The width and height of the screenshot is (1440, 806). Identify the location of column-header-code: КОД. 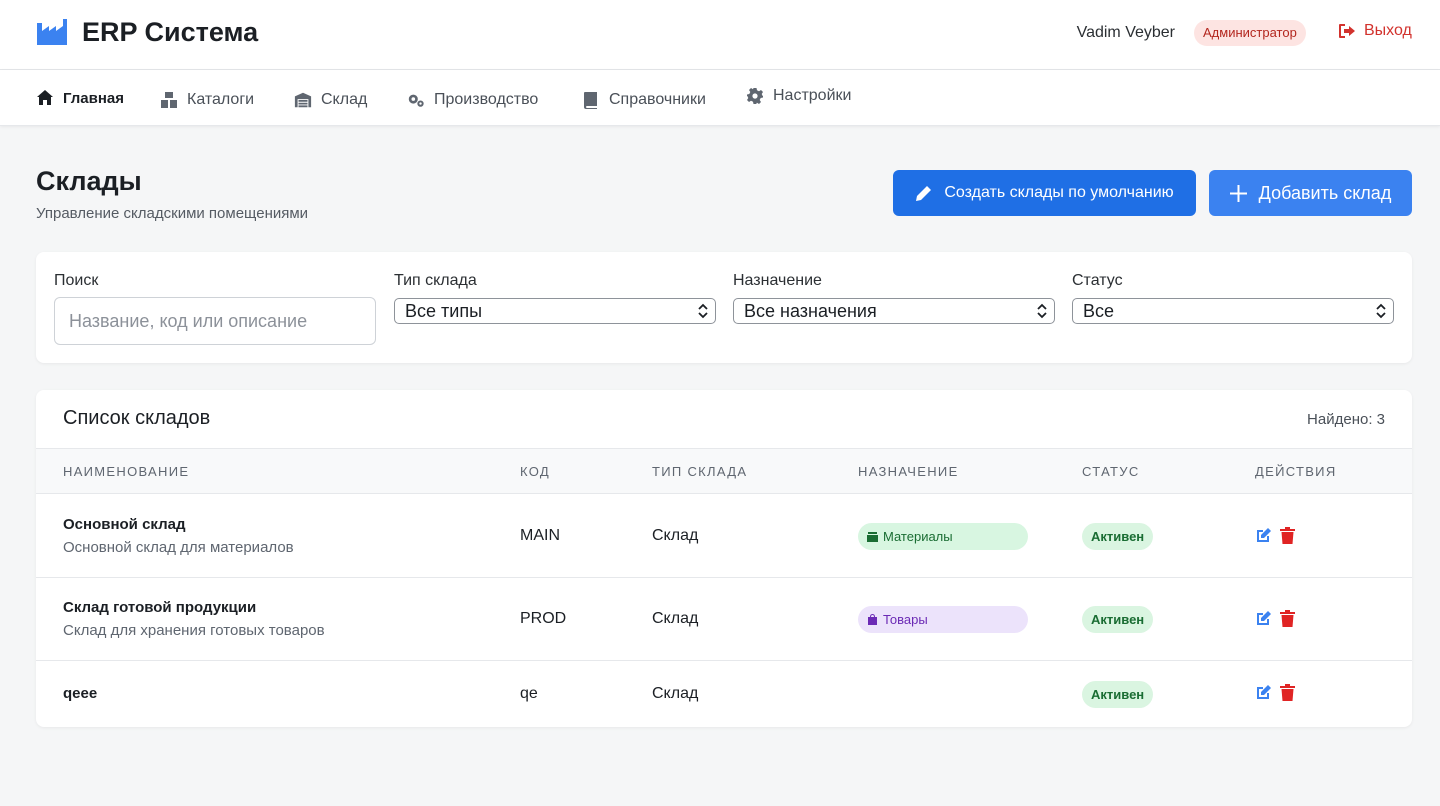
(535, 471).